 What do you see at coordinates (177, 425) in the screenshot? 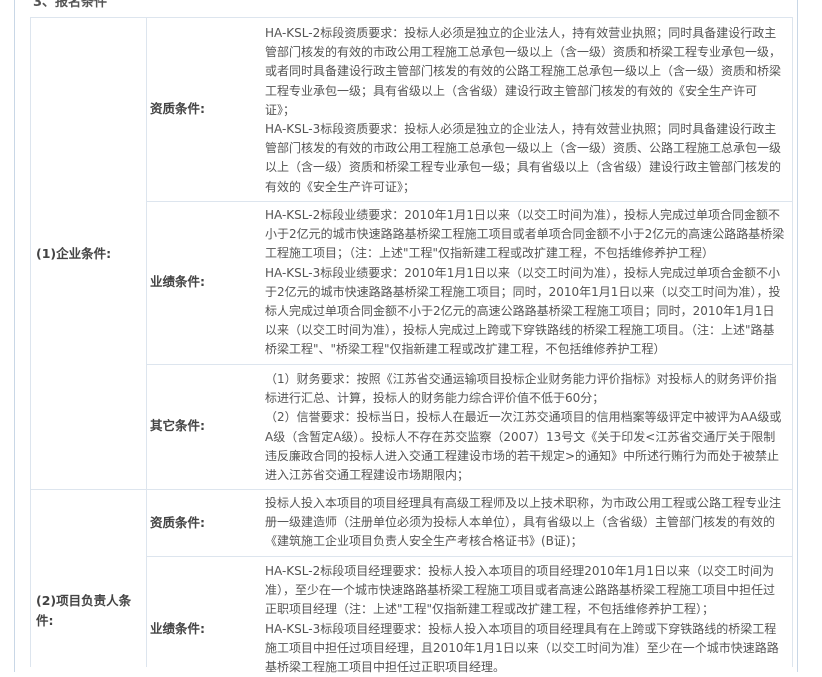
I see `other-conditions-label: 其它条件:` at bounding box center [177, 425].